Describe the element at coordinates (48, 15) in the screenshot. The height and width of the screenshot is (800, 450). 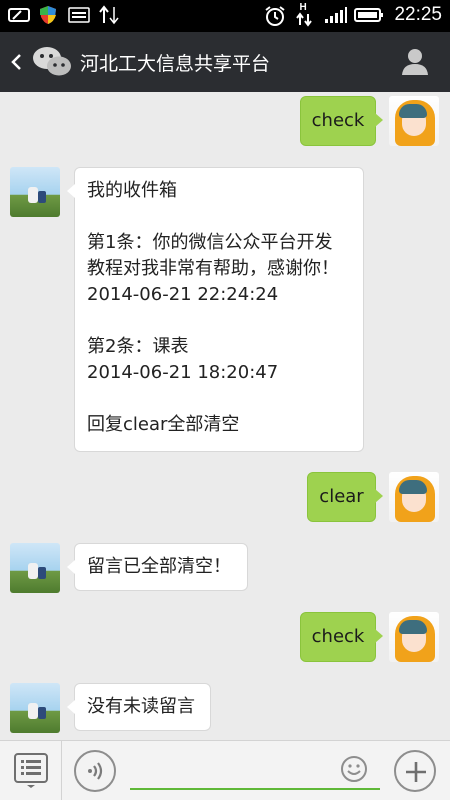
I see `shield-icon` at that location.